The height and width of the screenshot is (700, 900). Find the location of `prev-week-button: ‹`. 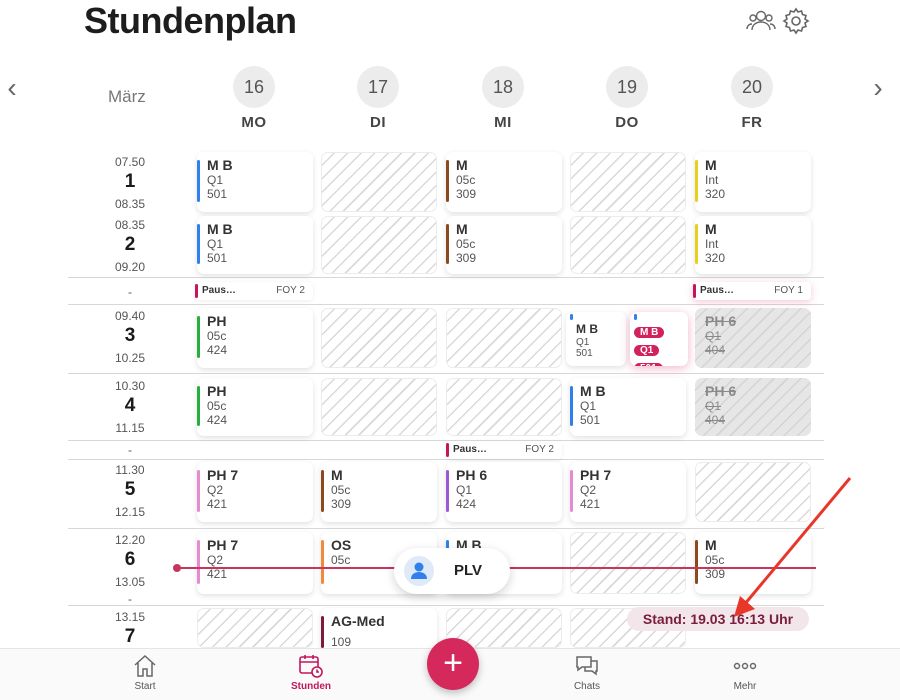

prev-week-button: ‹ is located at coordinates (12, 88).